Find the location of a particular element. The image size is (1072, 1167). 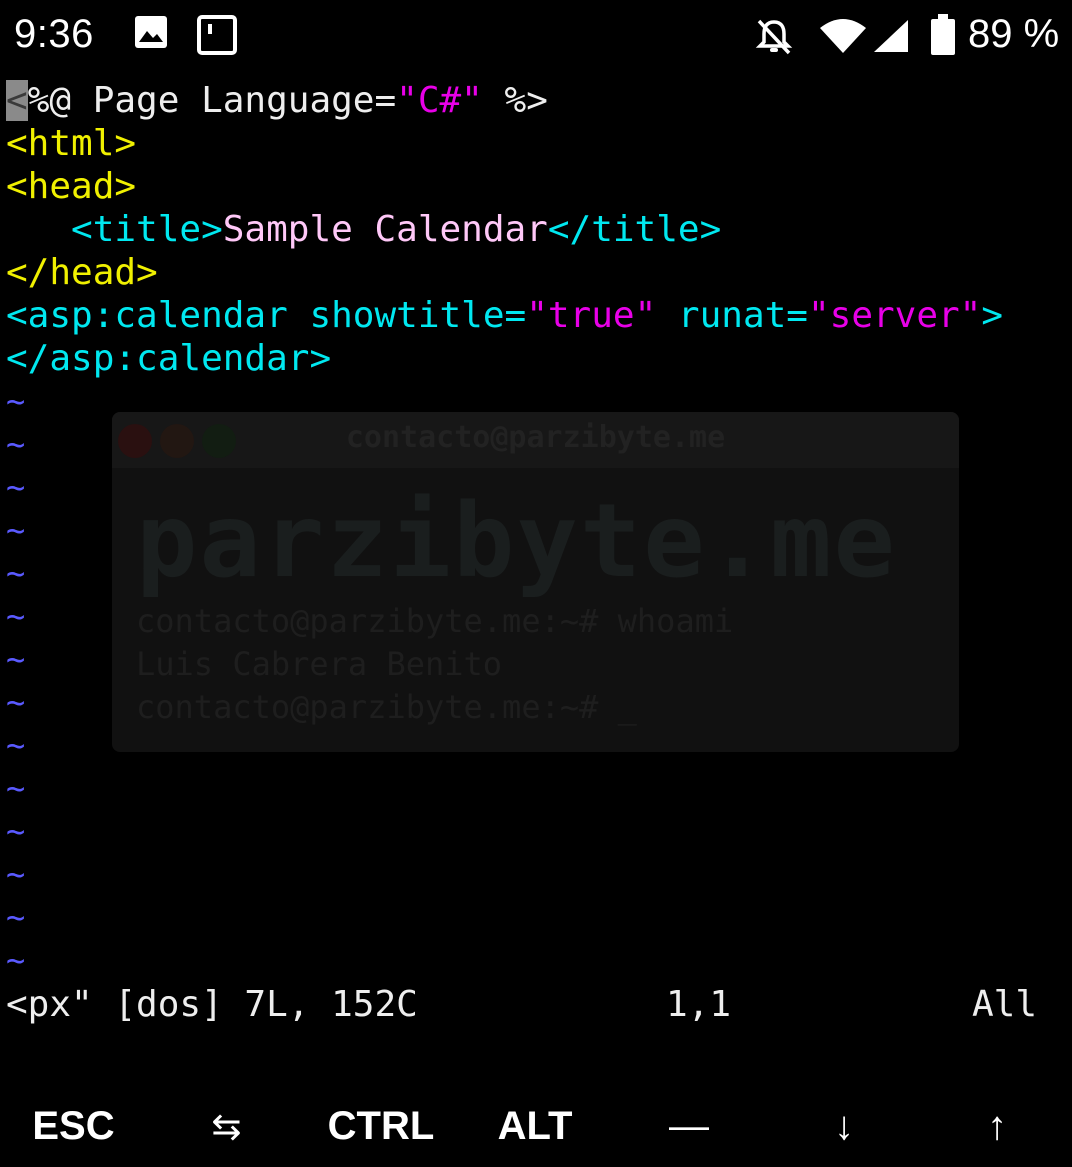

arrow-up-key: ↑ is located at coordinates (997, 1126).